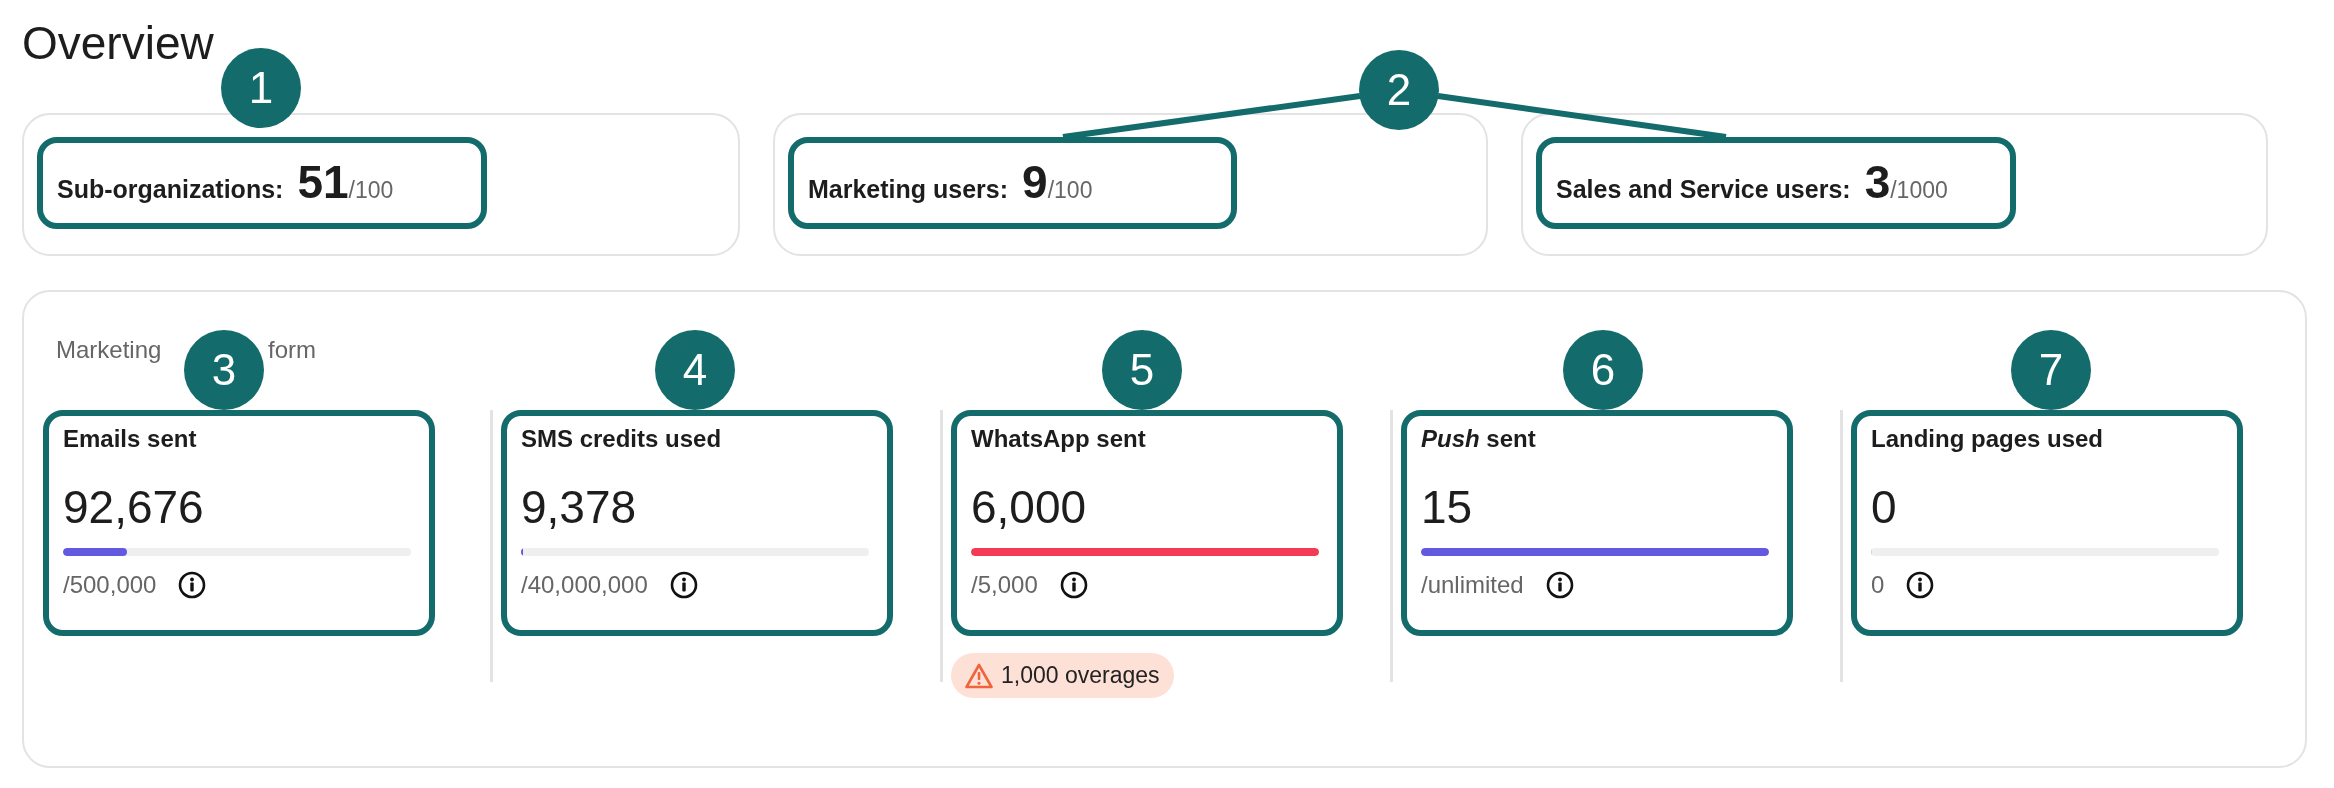 The image size is (2334, 788). Describe the element at coordinates (1479, 439) in the screenshot. I see `metric-title: Push sent` at that location.